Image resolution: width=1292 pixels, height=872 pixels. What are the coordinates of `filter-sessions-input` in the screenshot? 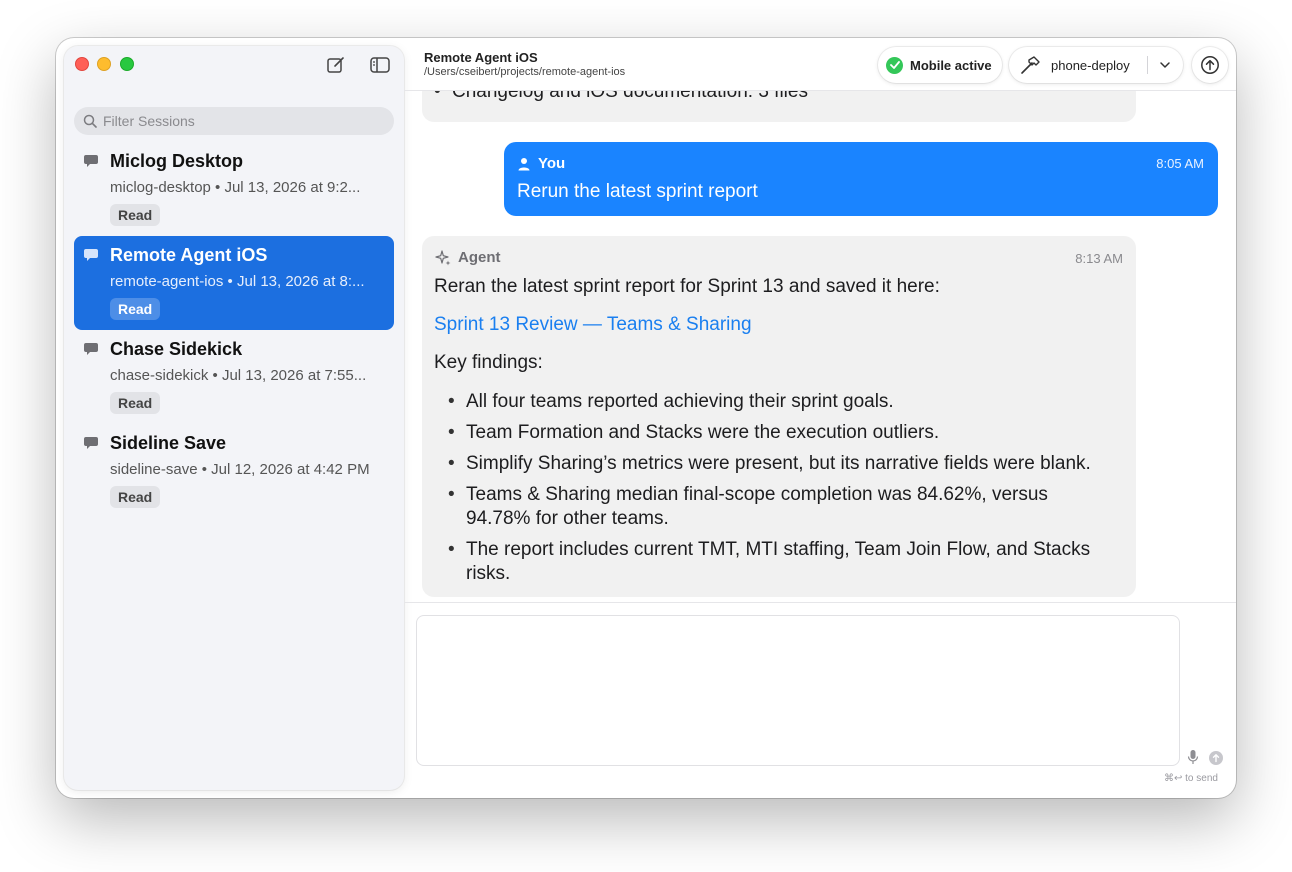 It's located at (243, 121).